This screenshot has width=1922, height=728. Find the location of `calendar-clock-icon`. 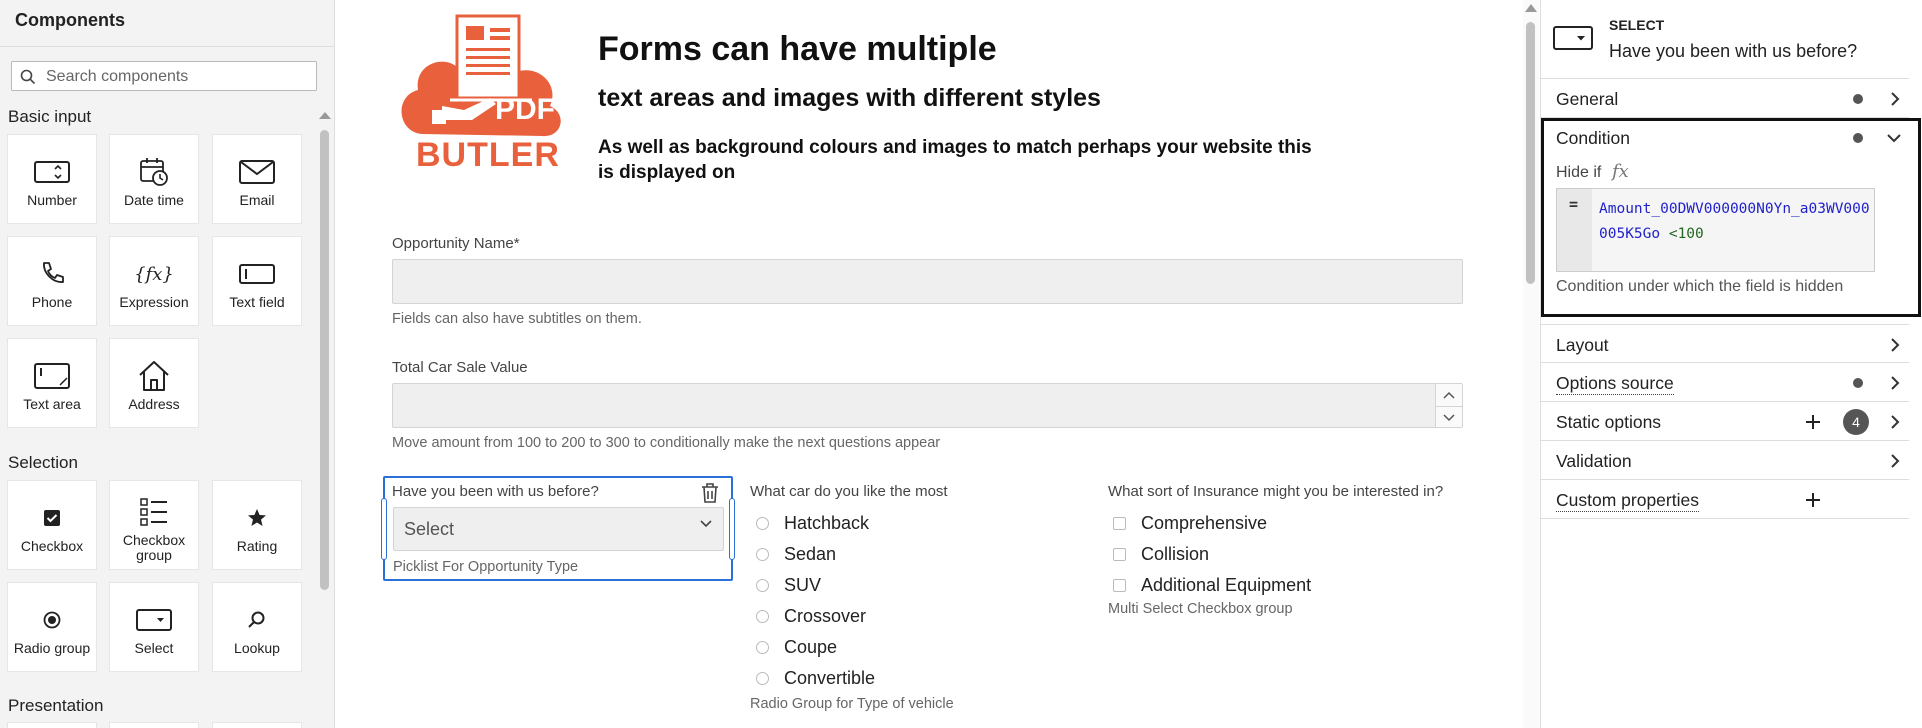

calendar-clock-icon is located at coordinates (154, 172).